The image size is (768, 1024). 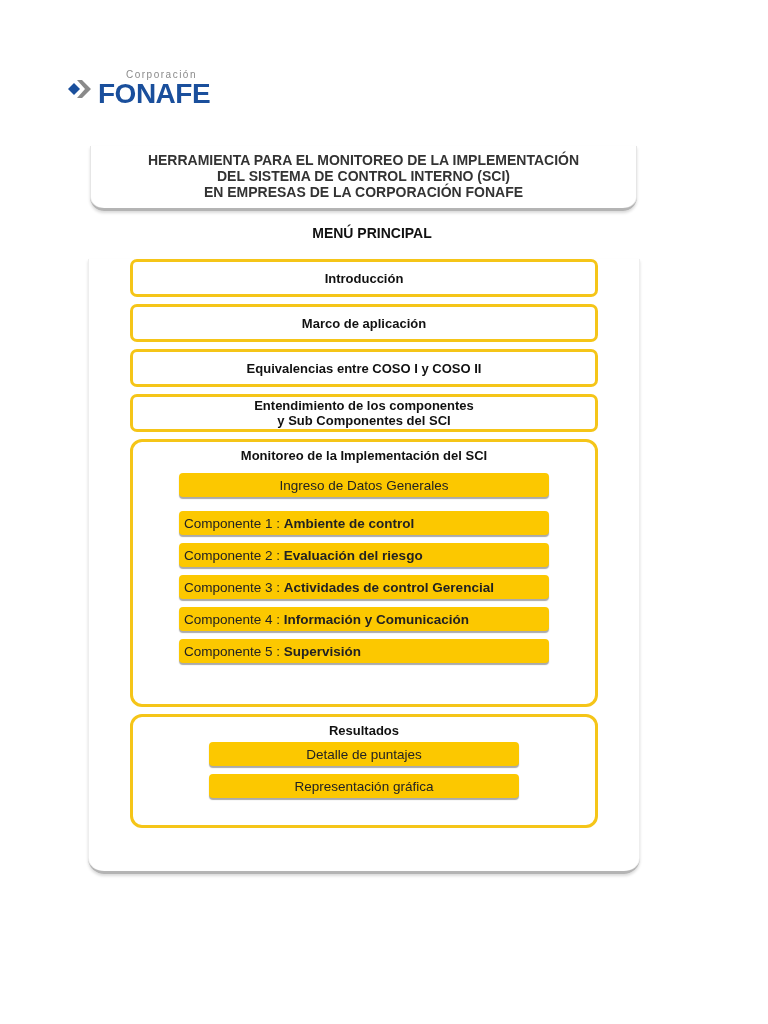 I want to click on panel-title: Resultados, so click(x=364, y=730).